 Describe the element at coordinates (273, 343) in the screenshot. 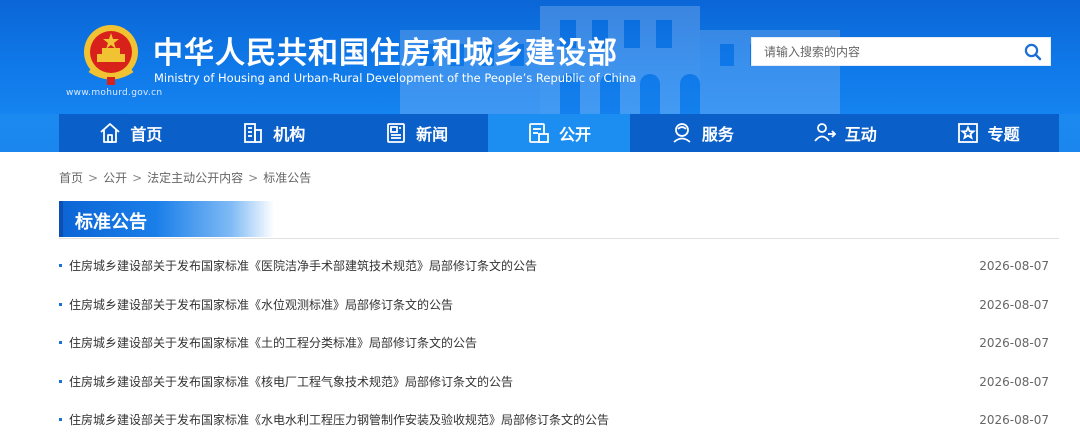

I see `announcement-title-link: 住房城乡建设部关于发布国家标准《土的工程分类标准》局部修订条文的公告` at that location.